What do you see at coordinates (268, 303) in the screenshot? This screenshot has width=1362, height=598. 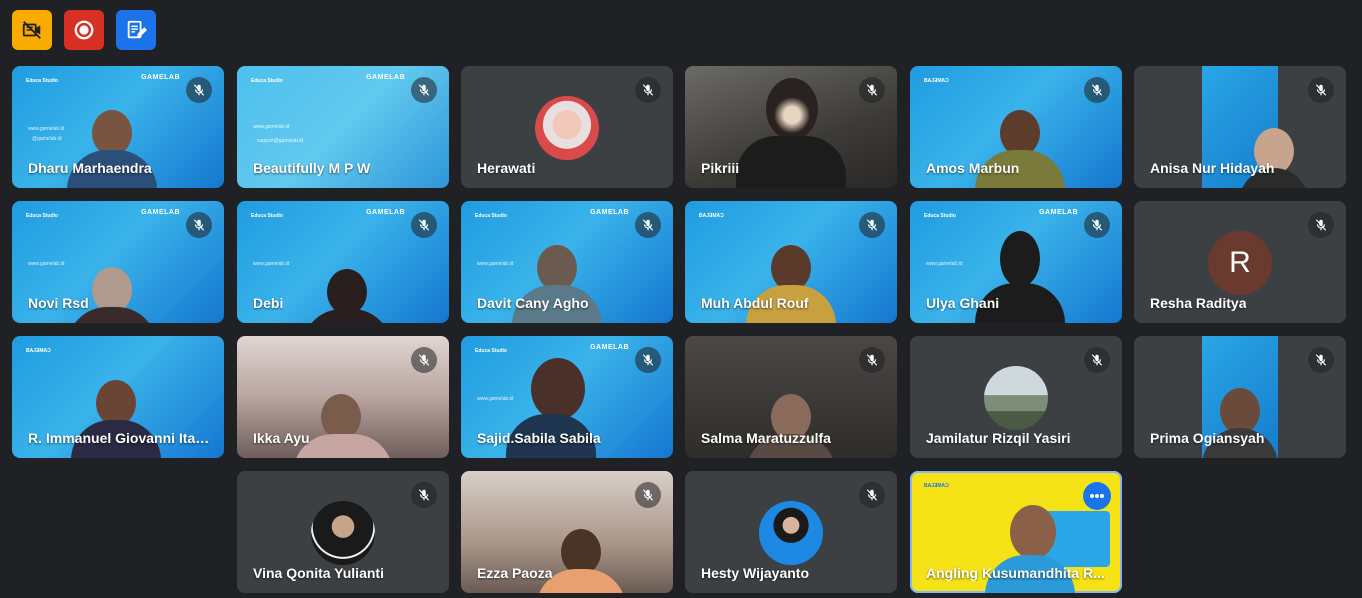 I see `participant-name: Debi` at bounding box center [268, 303].